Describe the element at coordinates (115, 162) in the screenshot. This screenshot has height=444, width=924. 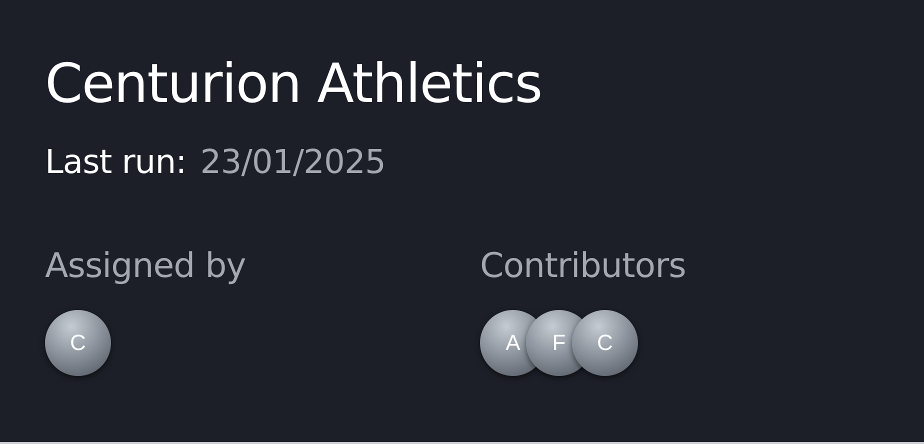
I see `last-run-label: Last run:` at that location.